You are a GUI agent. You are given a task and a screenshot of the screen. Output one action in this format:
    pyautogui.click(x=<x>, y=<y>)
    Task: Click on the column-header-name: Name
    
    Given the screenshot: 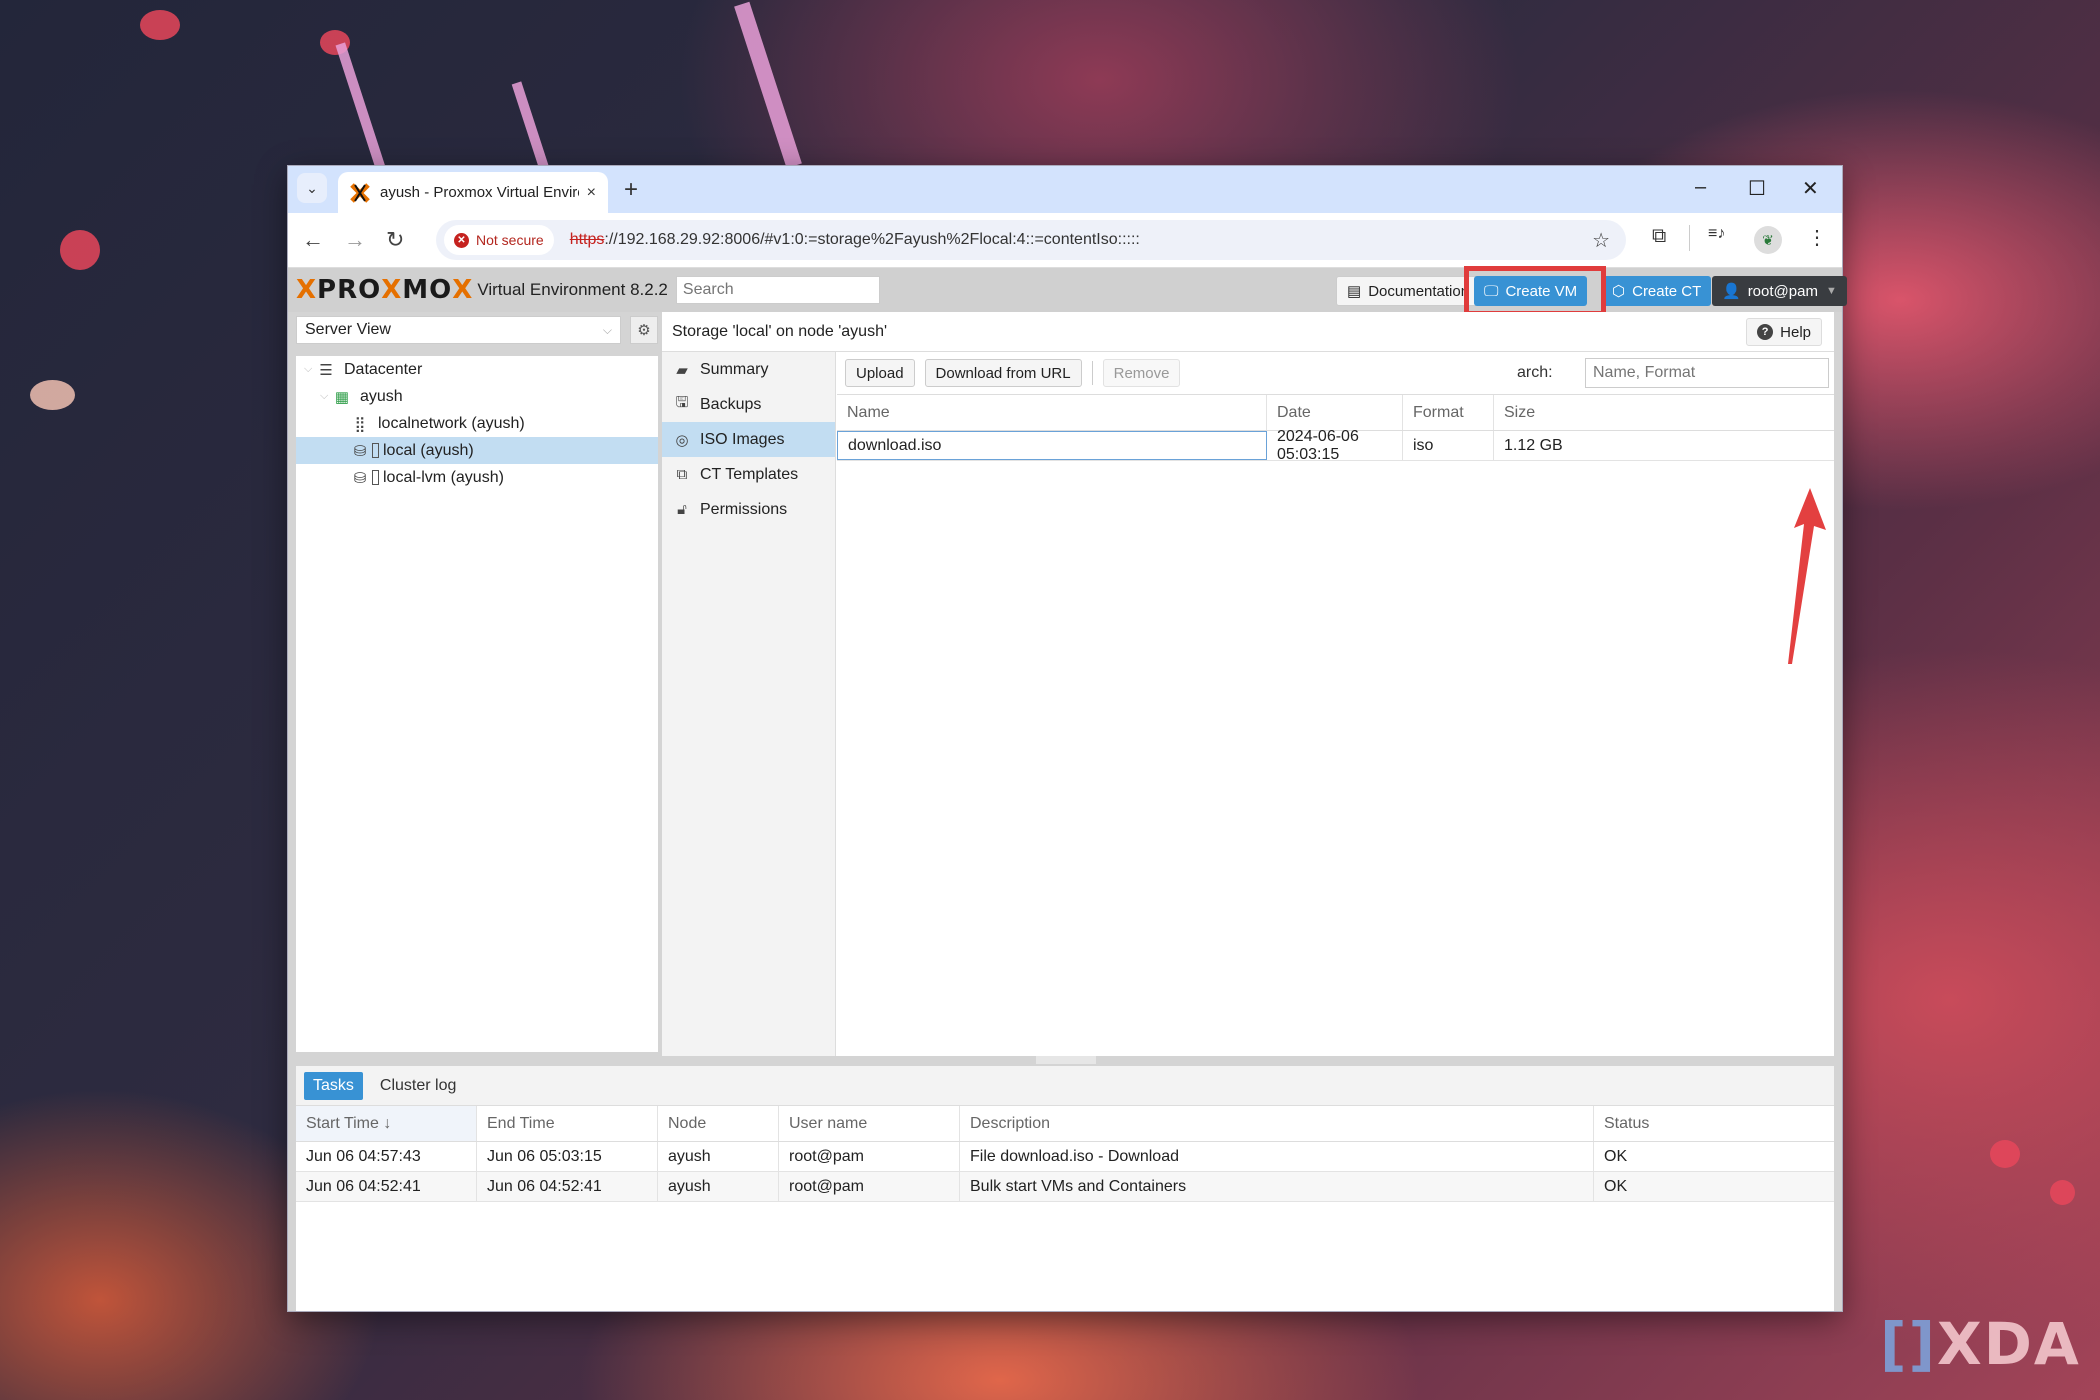 What is the action you would take?
    pyautogui.click(x=1052, y=412)
    